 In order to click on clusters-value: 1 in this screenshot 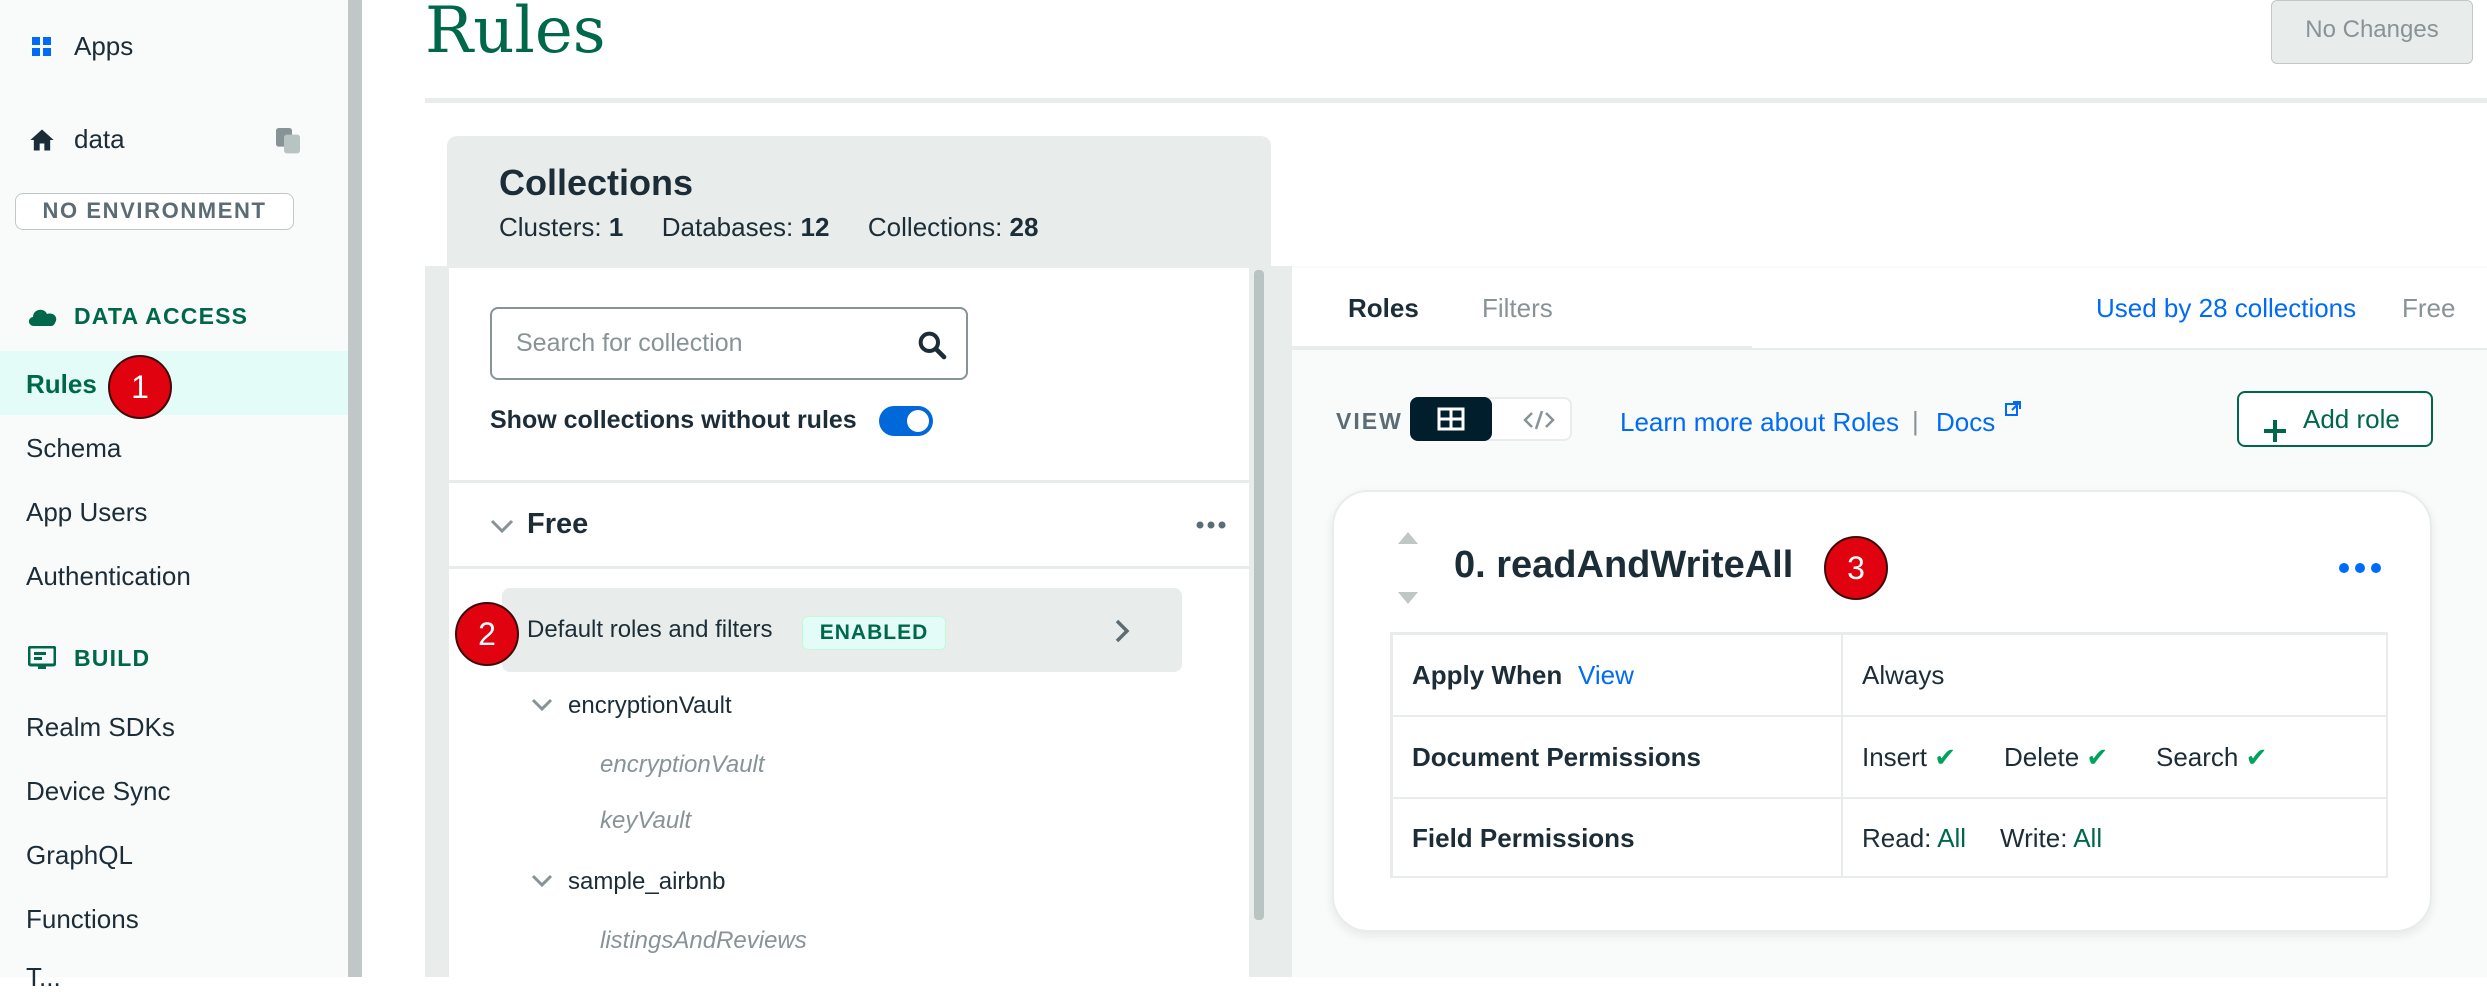, I will do `click(616, 227)`.